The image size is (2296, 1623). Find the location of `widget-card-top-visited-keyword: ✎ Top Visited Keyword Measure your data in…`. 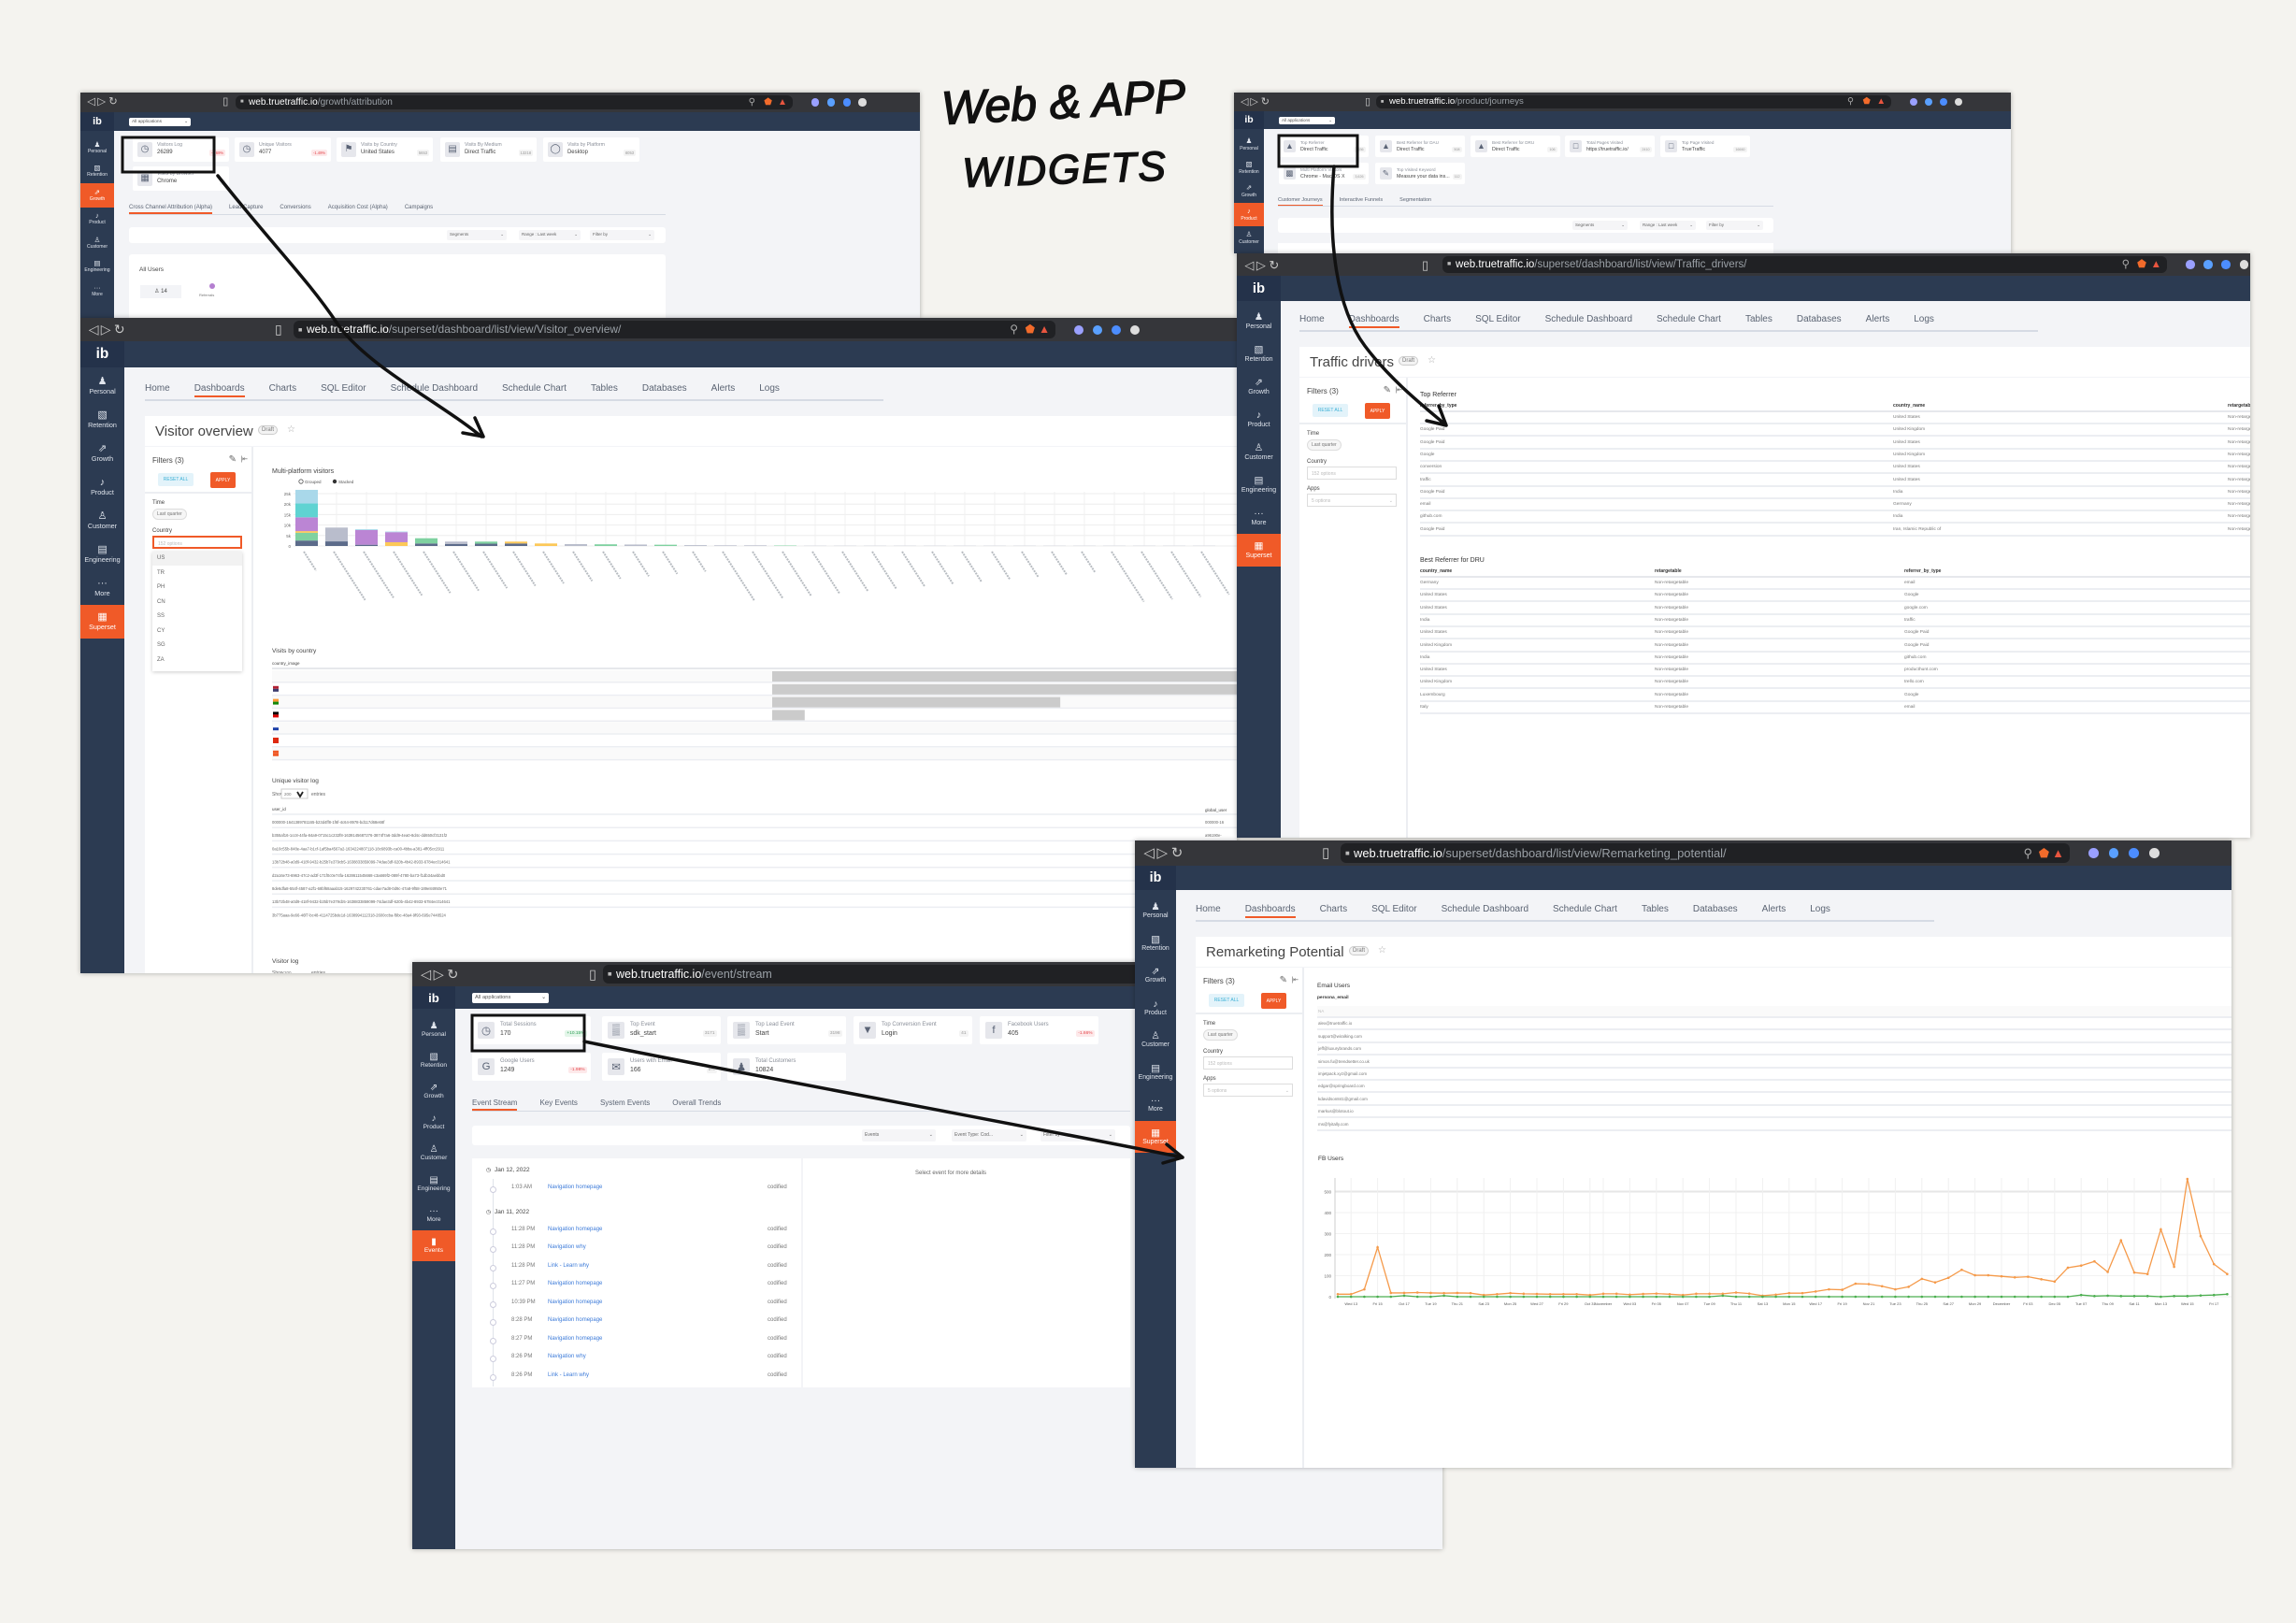

widget-card-top-visited-keyword: ✎ Top Visited Keyword Measure your data in… is located at coordinates (1420, 174).